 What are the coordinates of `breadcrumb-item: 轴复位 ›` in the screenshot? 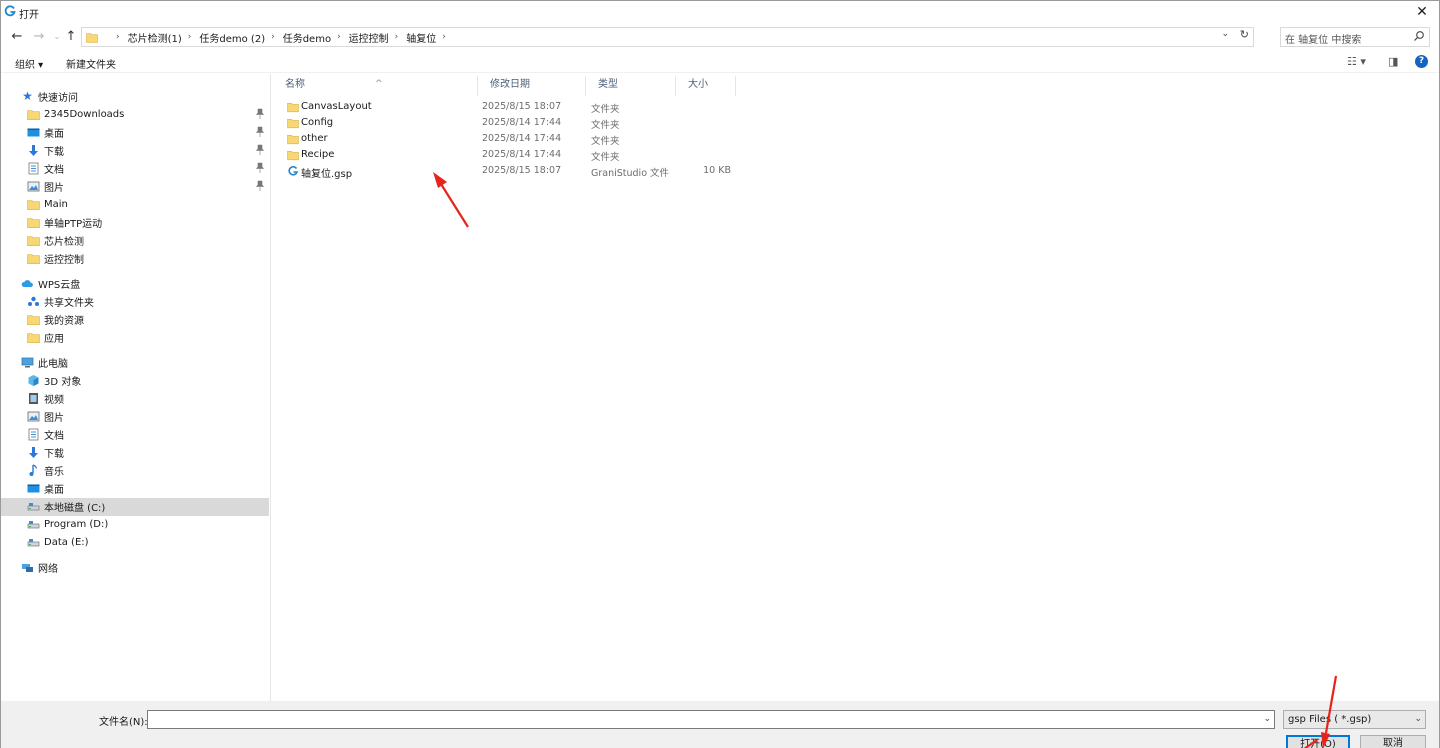 It's located at (430, 37).